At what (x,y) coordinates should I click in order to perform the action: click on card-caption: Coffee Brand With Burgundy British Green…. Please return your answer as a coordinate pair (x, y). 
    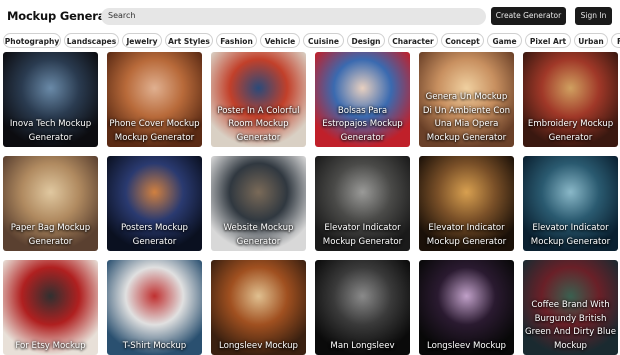
    Looking at the image, I should click on (570, 325).